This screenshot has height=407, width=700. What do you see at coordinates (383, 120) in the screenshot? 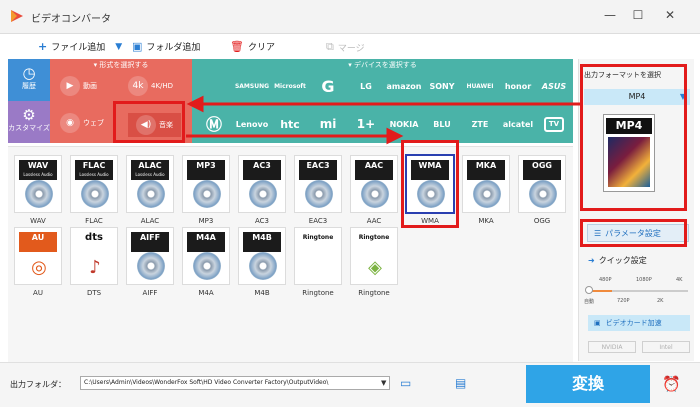
I see `annotation-arrows` at bounding box center [383, 120].